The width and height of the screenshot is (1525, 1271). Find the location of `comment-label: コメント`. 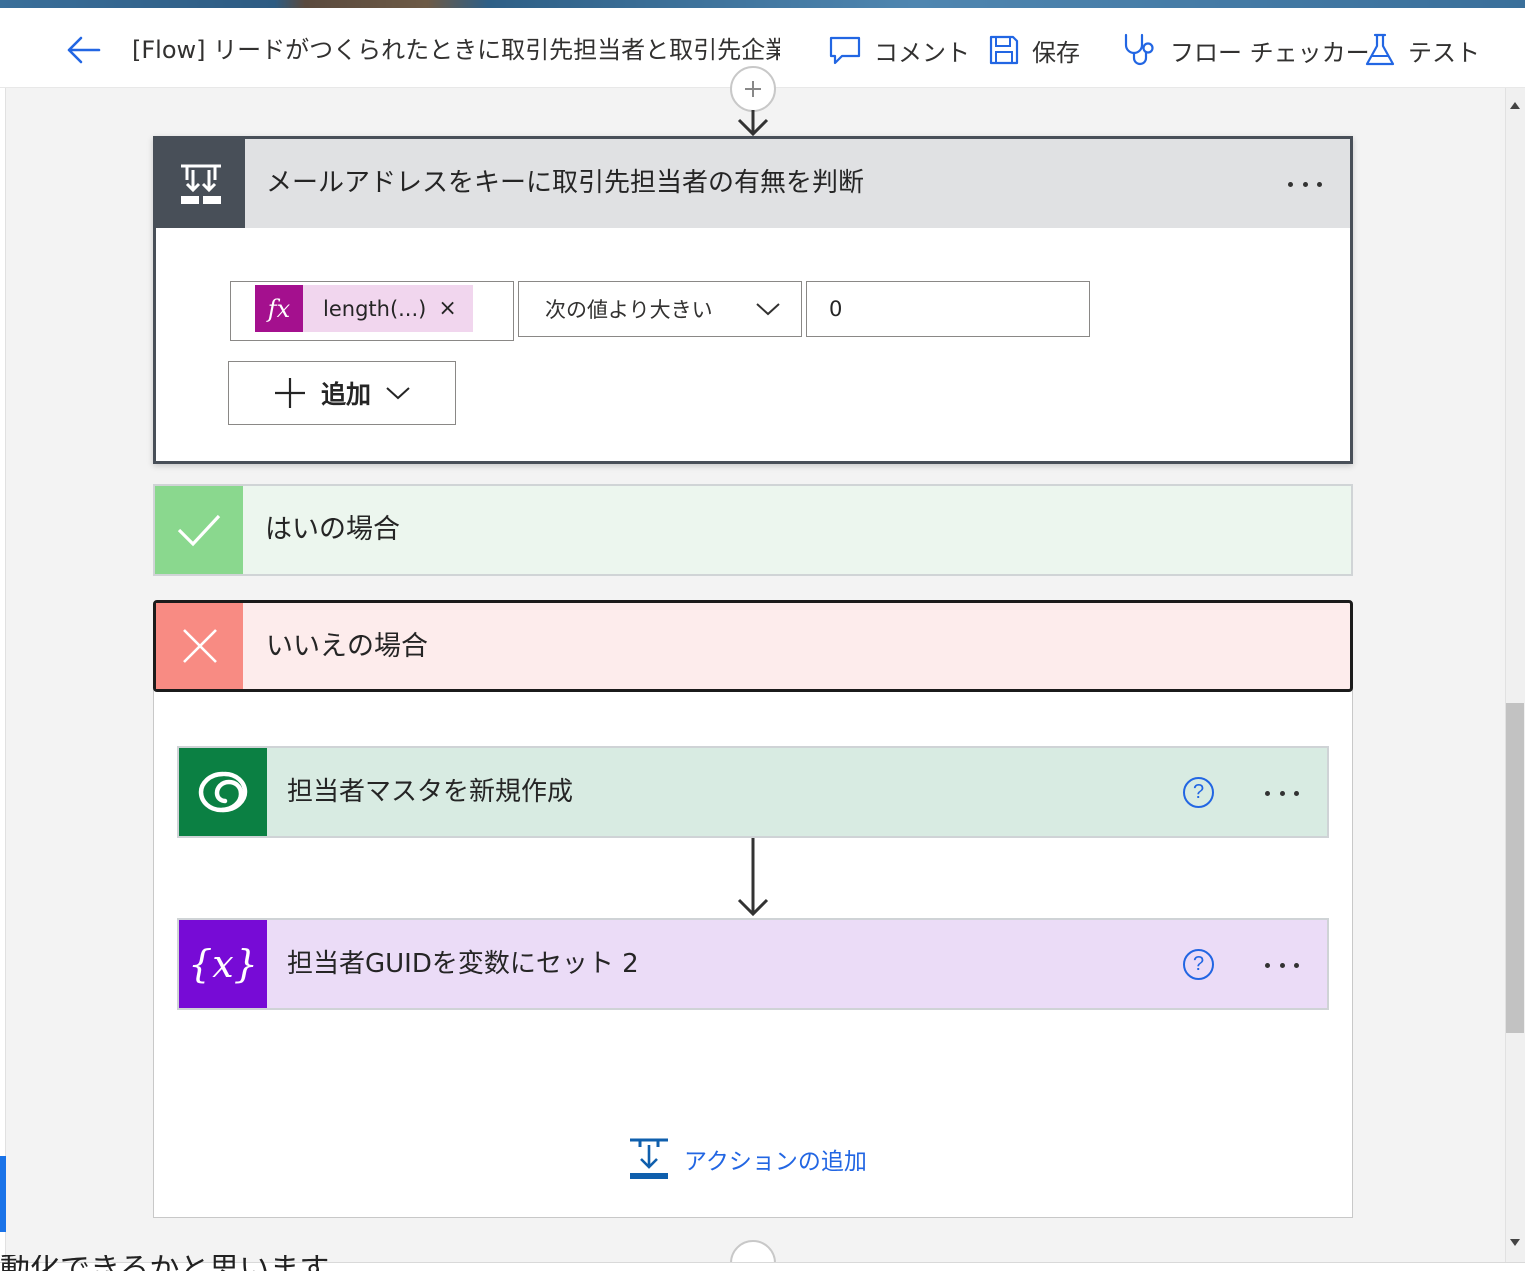

comment-label: コメント is located at coordinates (922, 52).